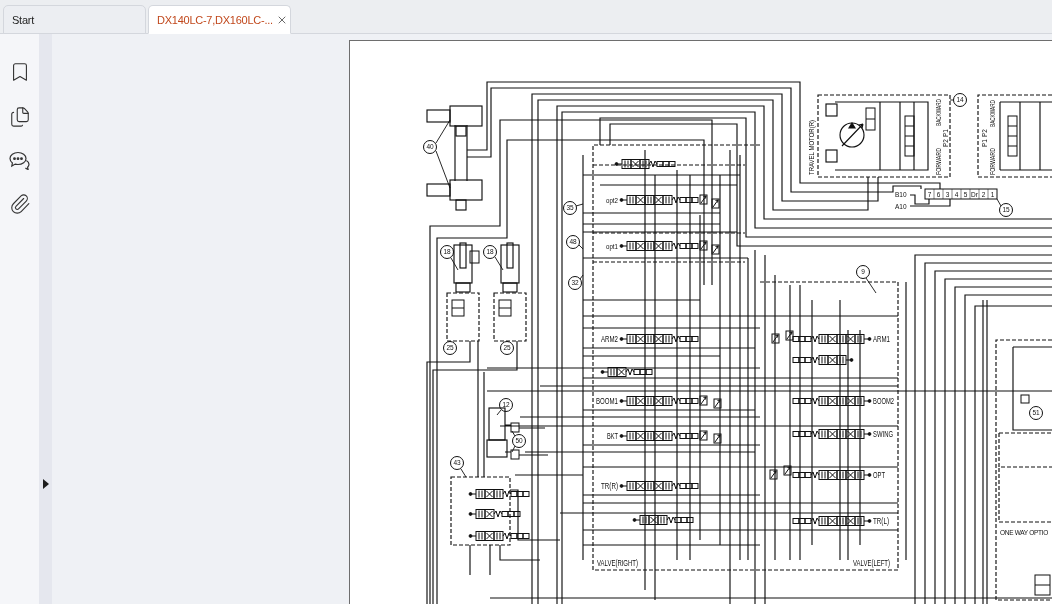  What do you see at coordinates (19, 117) in the screenshot?
I see `pages-icon` at bounding box center [19, 117].